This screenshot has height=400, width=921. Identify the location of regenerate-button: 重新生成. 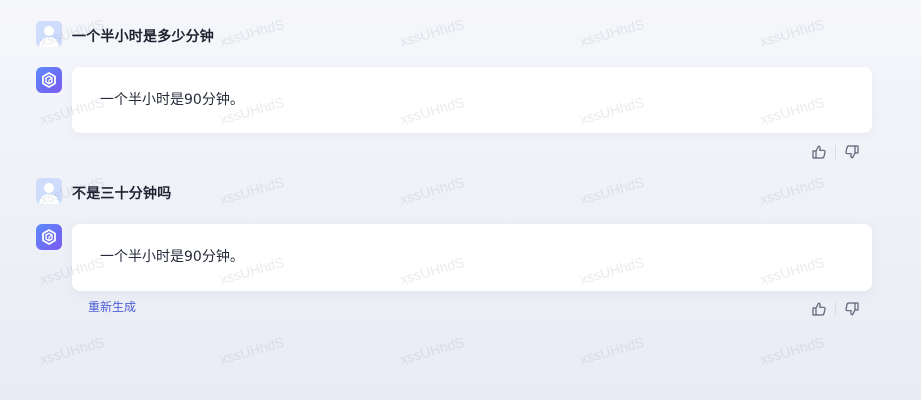
(112, 306).